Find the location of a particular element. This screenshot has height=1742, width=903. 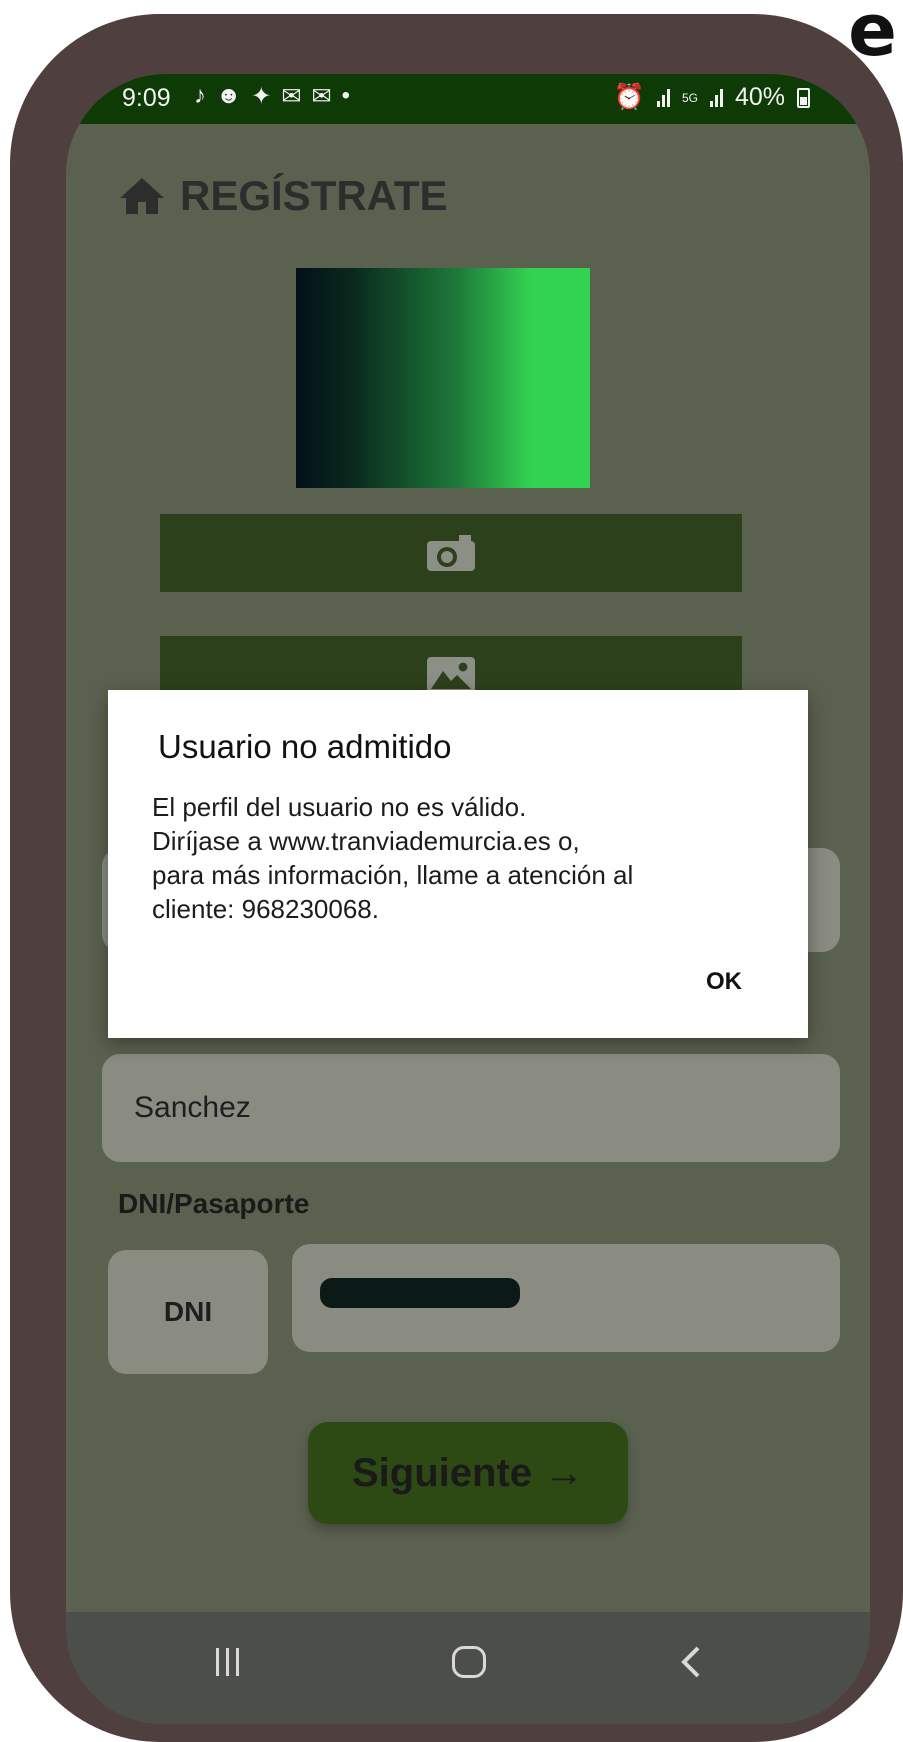

next-button-label: Siguiente is located at coordinates (442, 1472).